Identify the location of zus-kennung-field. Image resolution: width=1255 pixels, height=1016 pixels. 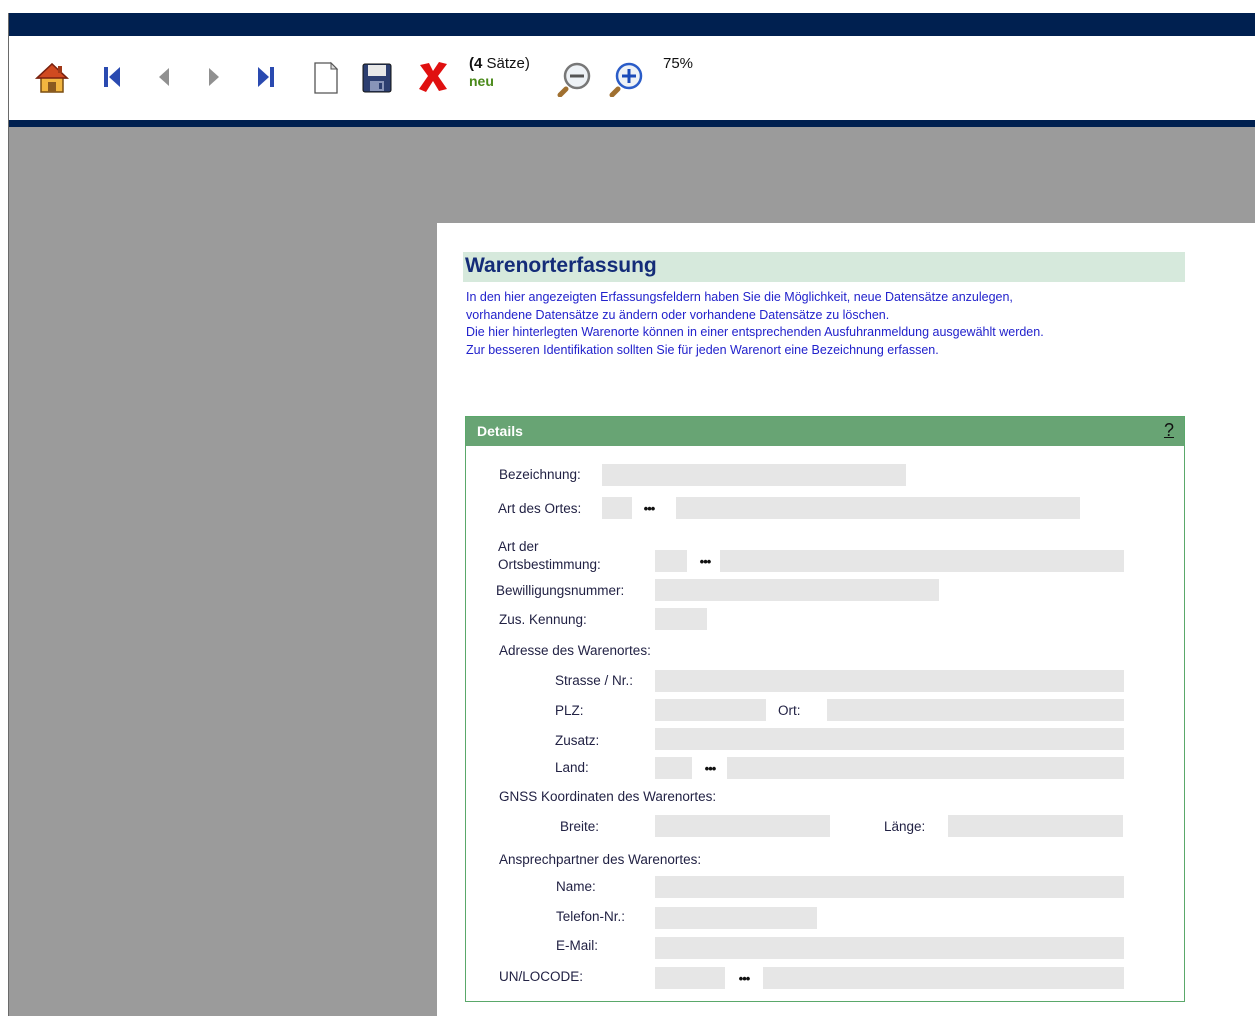
(681, 619).